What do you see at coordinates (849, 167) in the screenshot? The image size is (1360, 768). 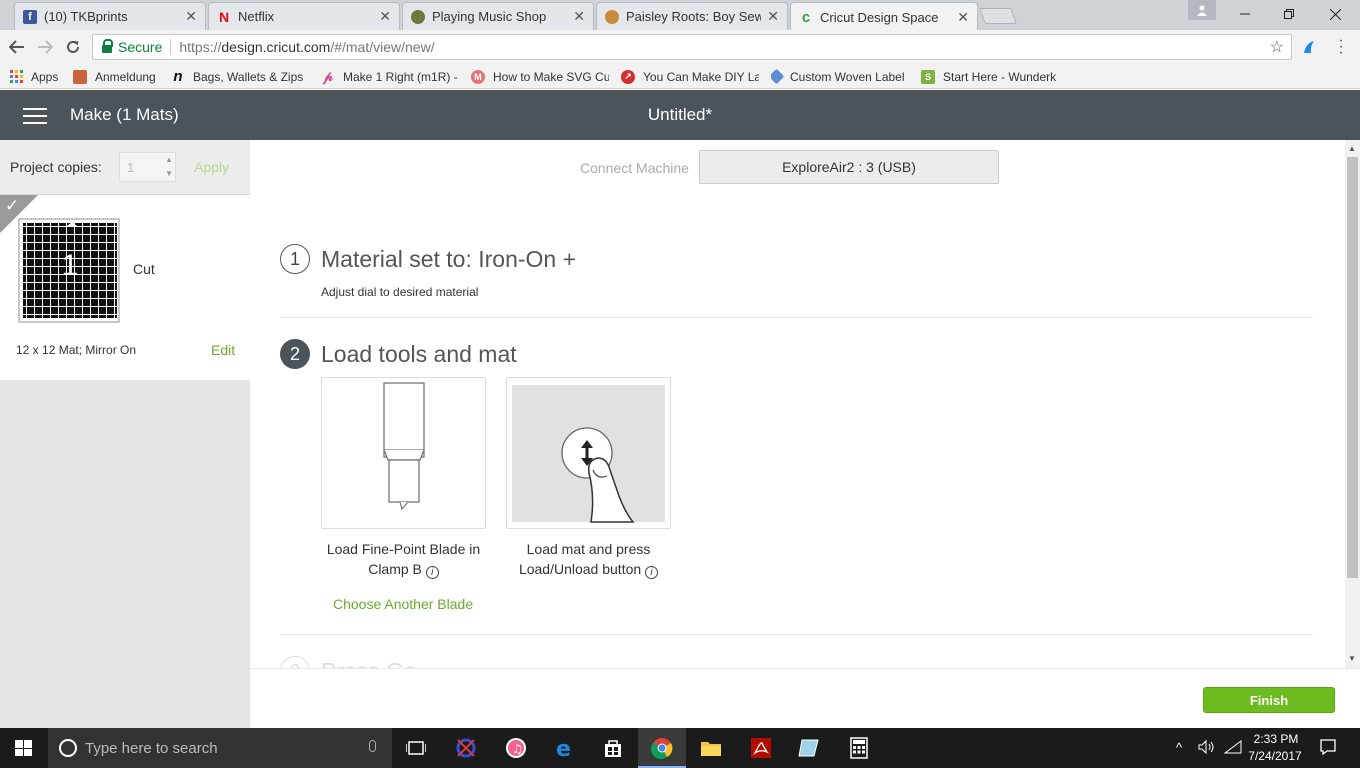 I see `machine-select-button: ExploreAir2 : 3 (USB)` at bounding box center [849, 167].